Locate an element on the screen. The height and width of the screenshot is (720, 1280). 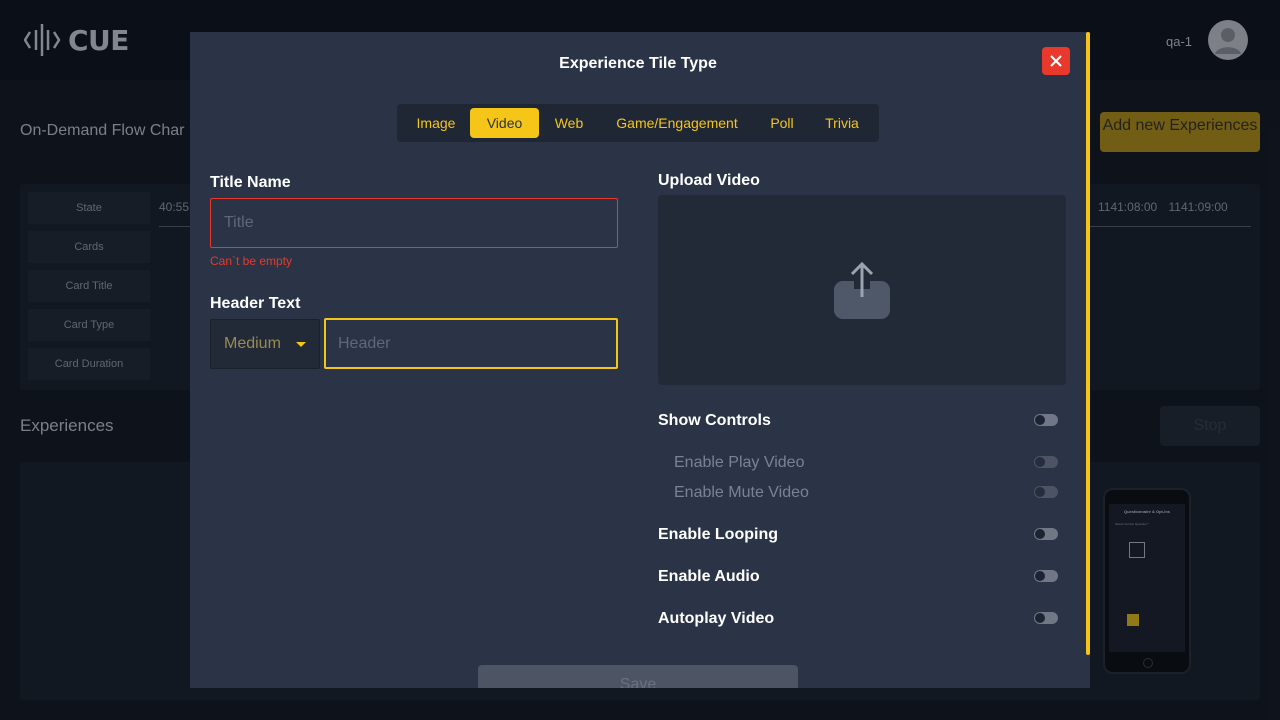
enable-audio-label: Enable Audio is located at coordinates (709, 576).